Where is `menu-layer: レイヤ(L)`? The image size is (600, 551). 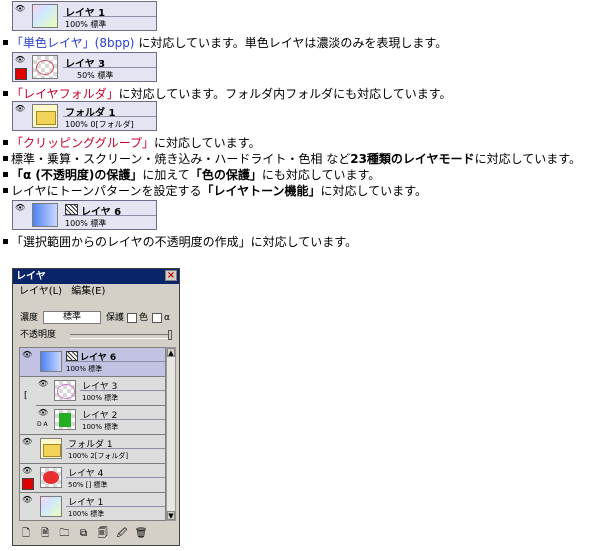 menu-layer: レイヤ(L) is located at coordinates (40, 291).